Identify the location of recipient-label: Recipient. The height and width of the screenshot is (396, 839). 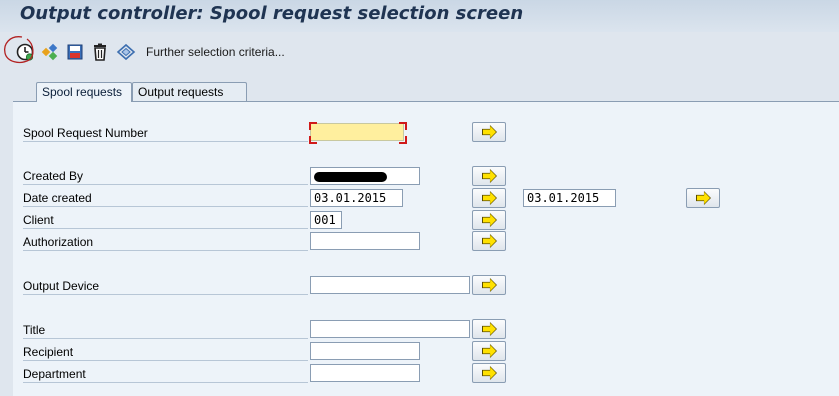
(165, 351).